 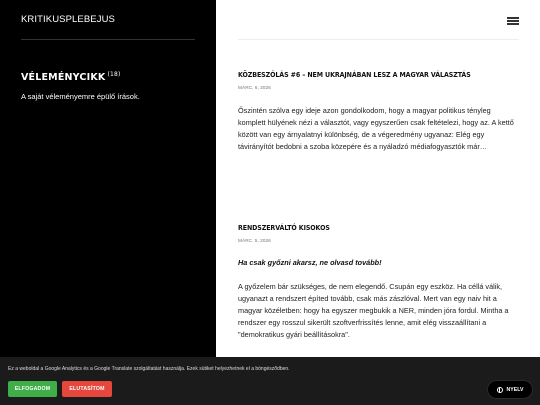 I want to click on post-date: márc. 5, 2026, so click(x=254, y=241).